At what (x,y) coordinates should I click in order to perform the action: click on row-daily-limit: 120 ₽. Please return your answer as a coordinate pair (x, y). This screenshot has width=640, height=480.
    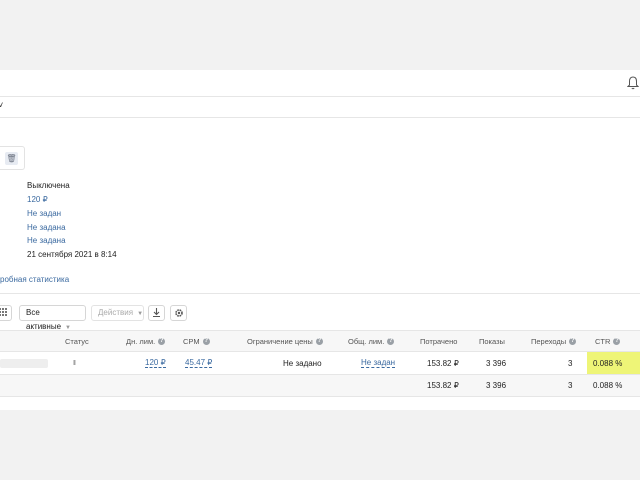
    Looking at the image, I should click on (155, 363).